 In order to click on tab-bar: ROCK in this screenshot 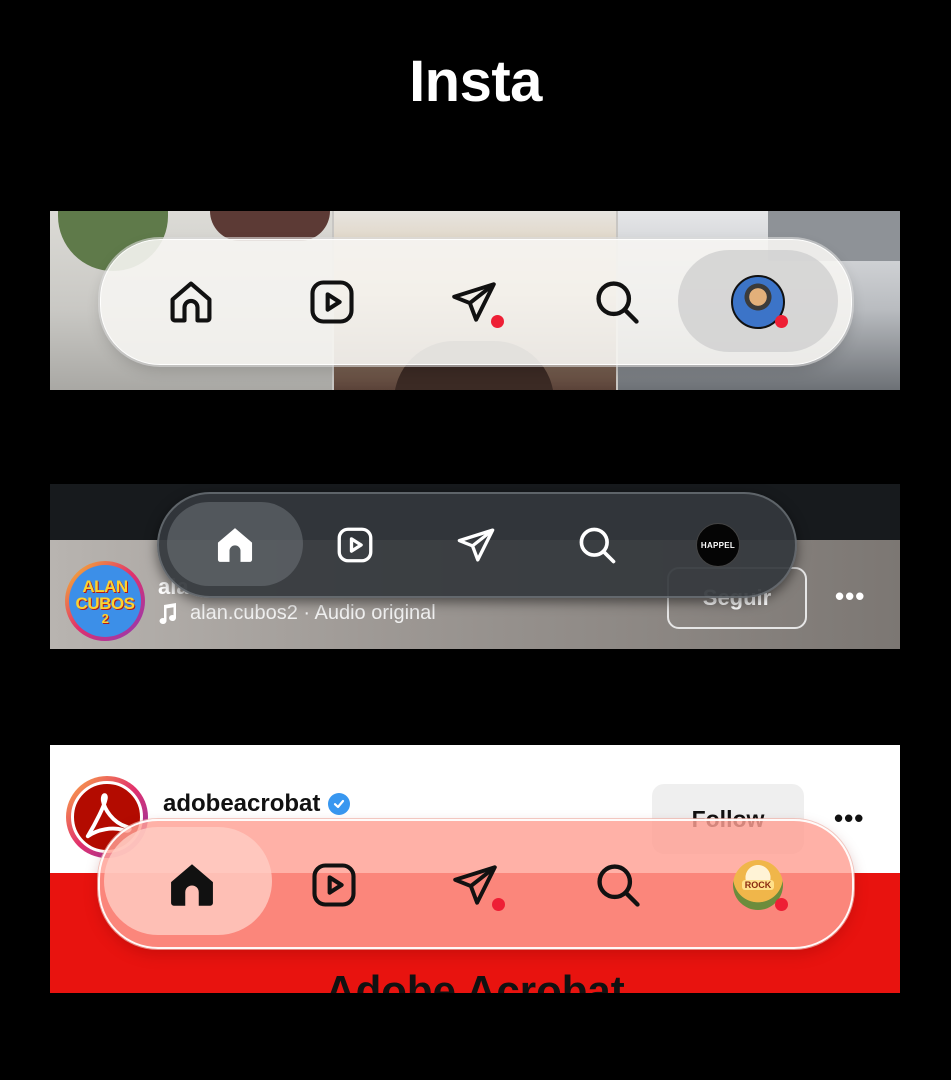, I will do `click(476, 884)`.